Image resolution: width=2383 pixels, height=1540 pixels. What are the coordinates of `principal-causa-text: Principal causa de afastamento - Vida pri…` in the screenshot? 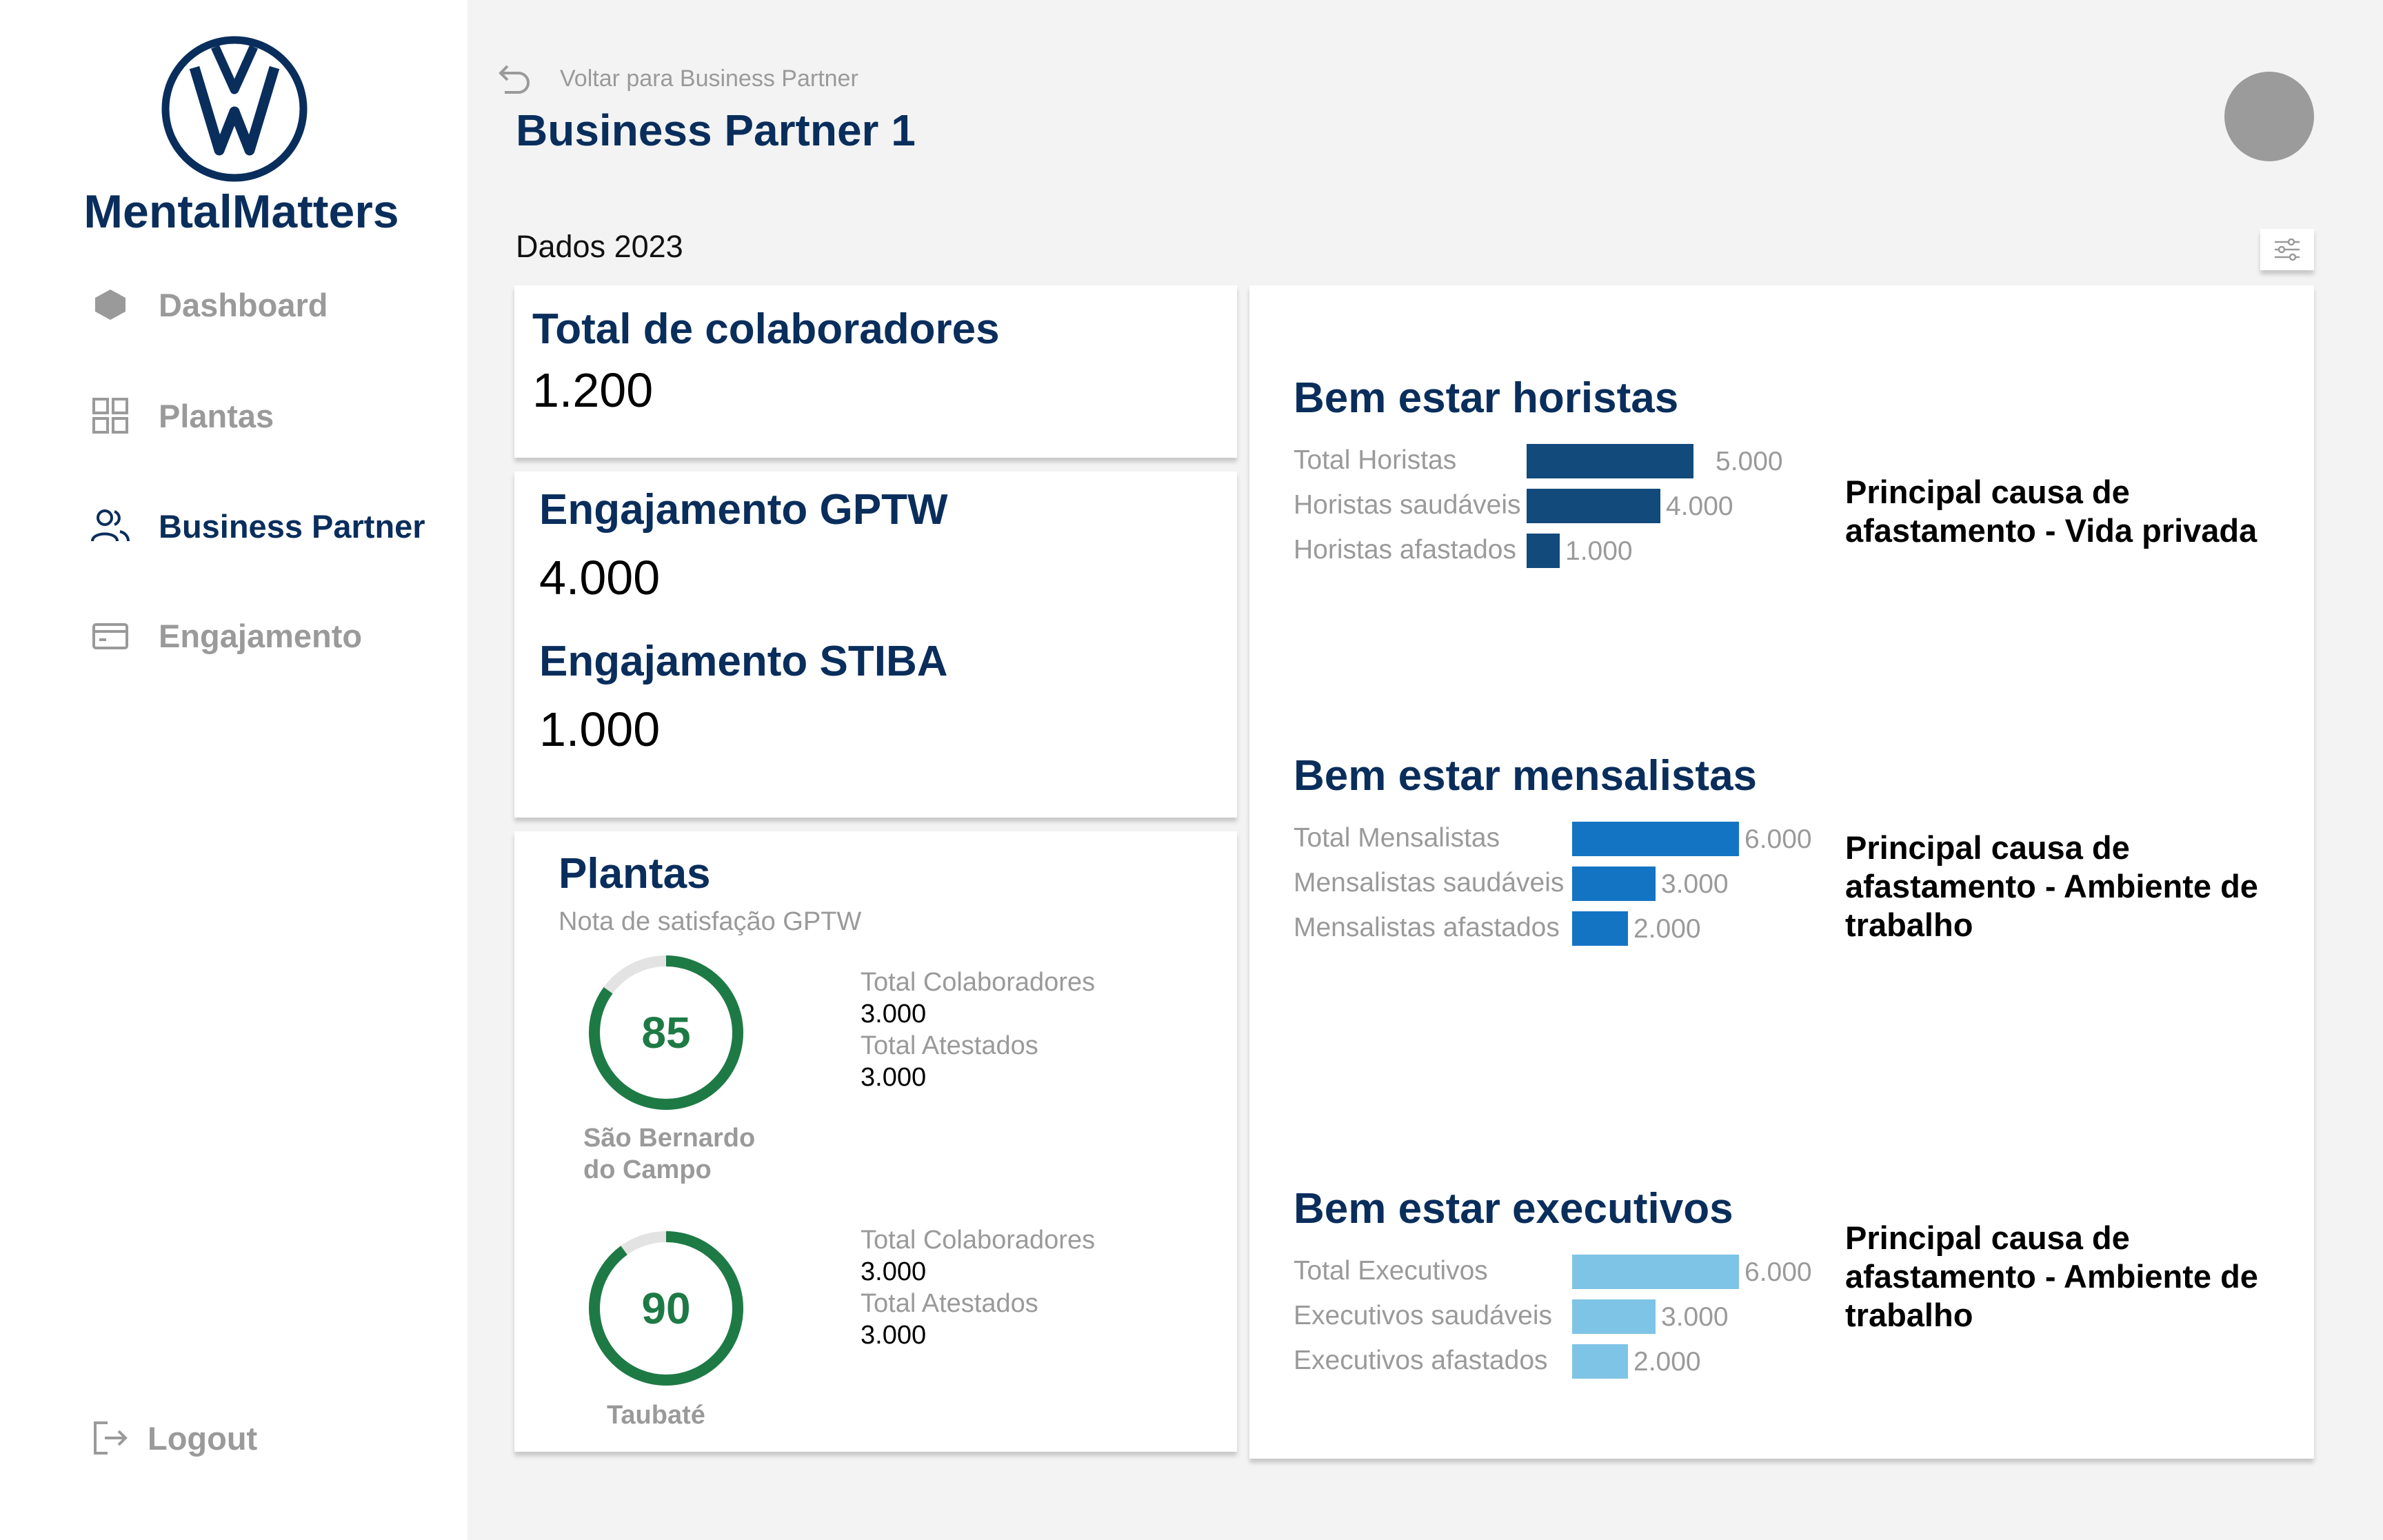 It's located at (2065, 512).